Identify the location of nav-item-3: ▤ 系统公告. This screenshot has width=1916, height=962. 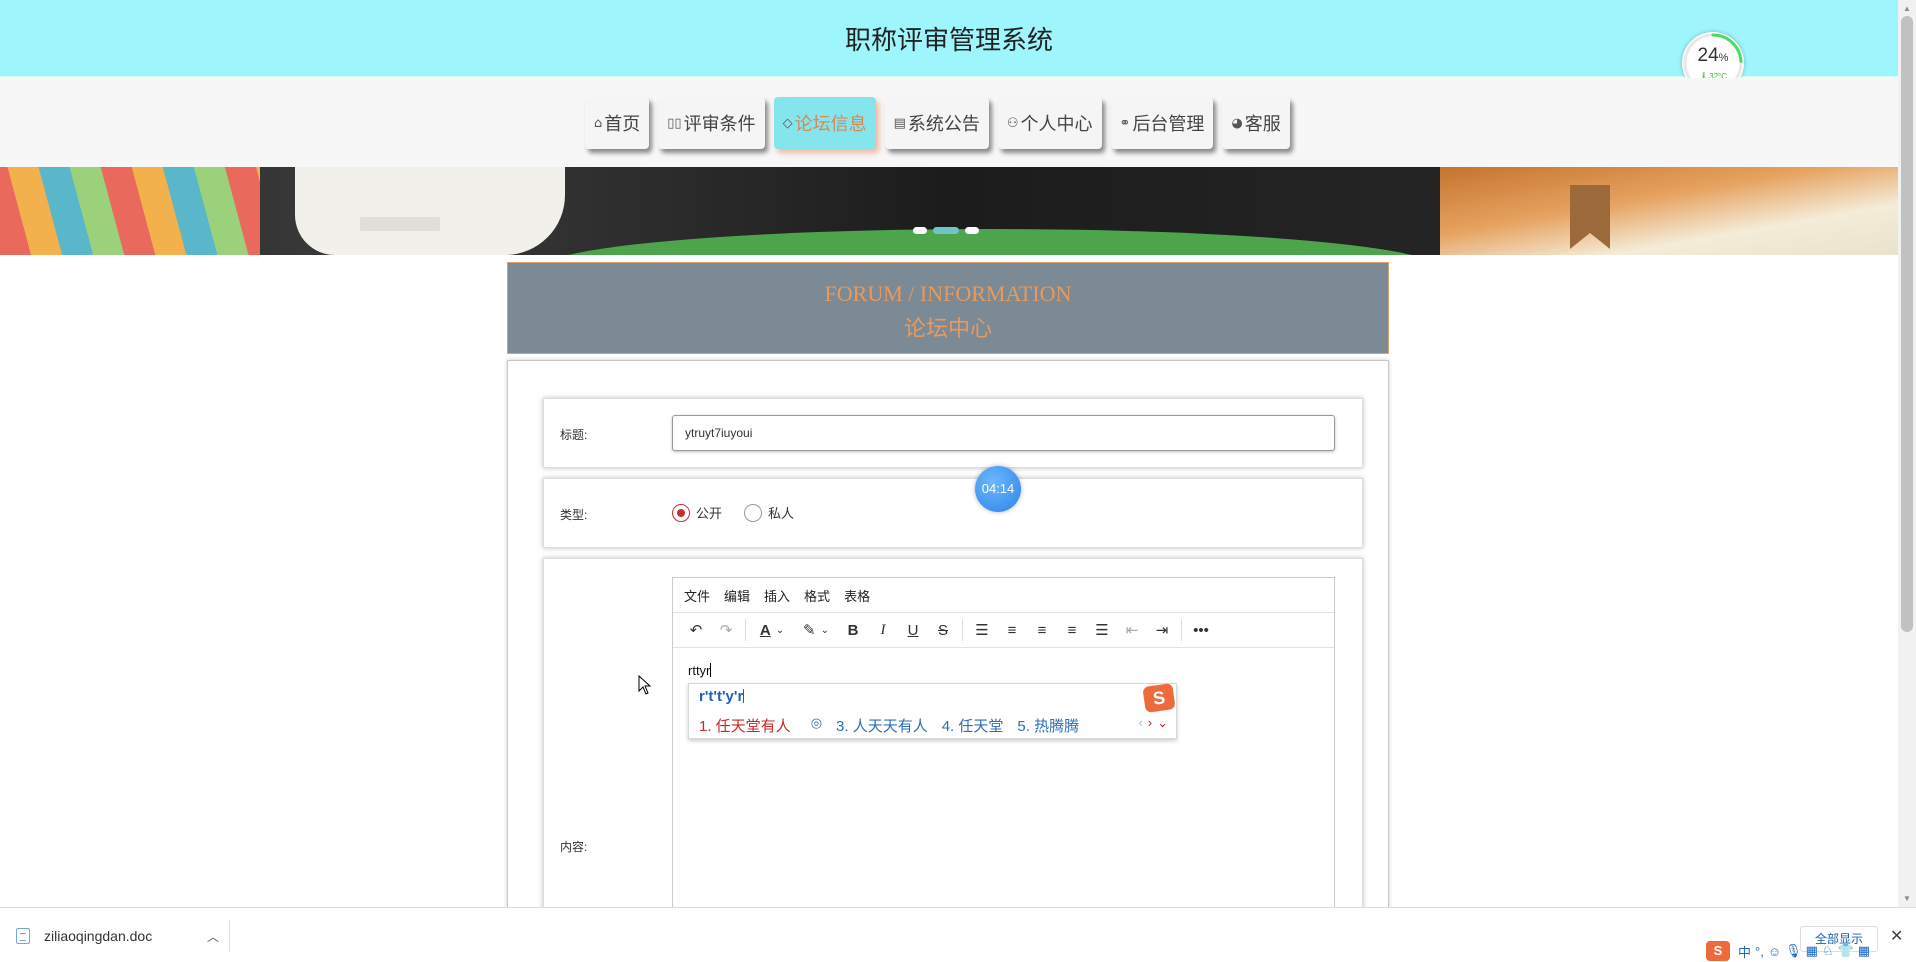
(936, 123).